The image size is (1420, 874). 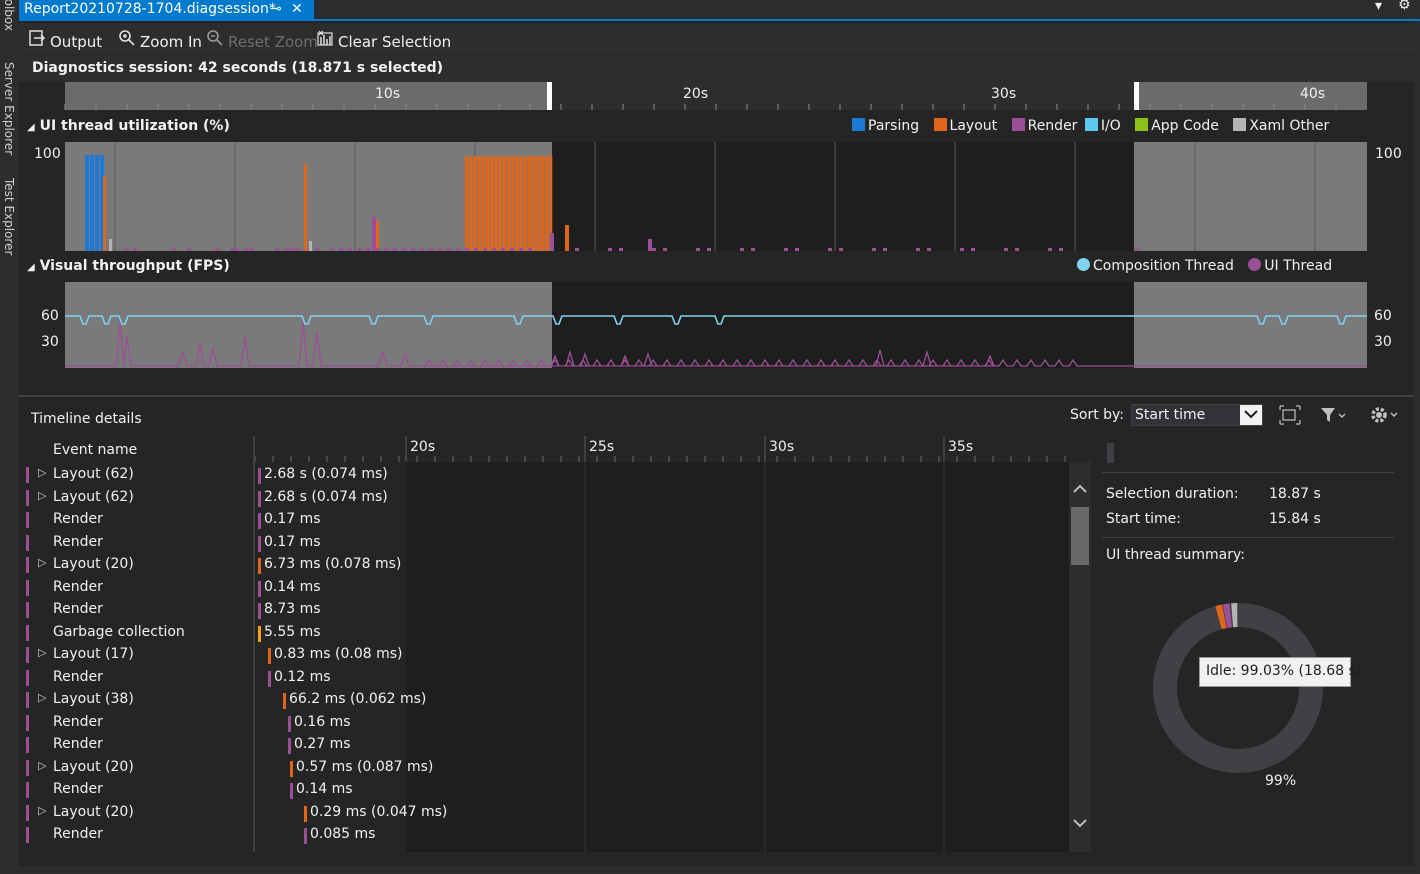 I want to click on scrollbar-thumb, so click(x=1080, y=536).